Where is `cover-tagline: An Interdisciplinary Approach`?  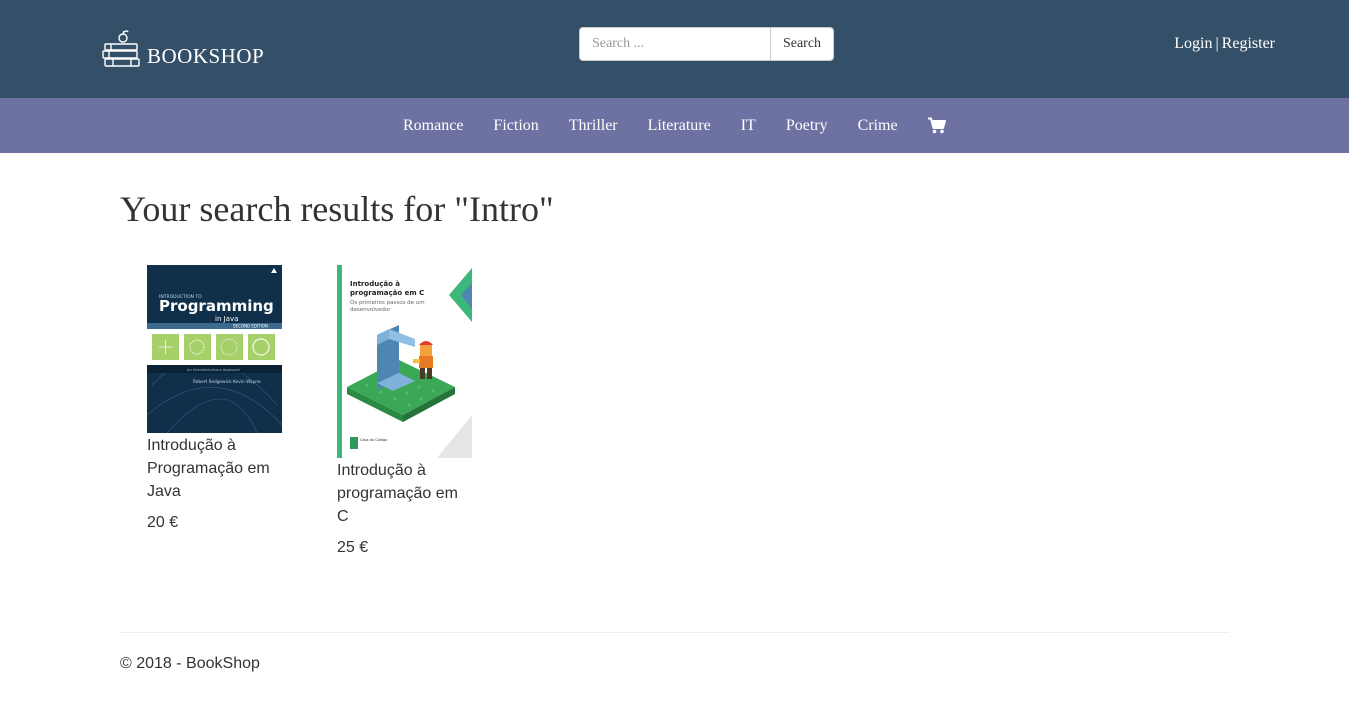 cover-tagline: An Interdisciplinary Approach is located at coordinates (213, 370).